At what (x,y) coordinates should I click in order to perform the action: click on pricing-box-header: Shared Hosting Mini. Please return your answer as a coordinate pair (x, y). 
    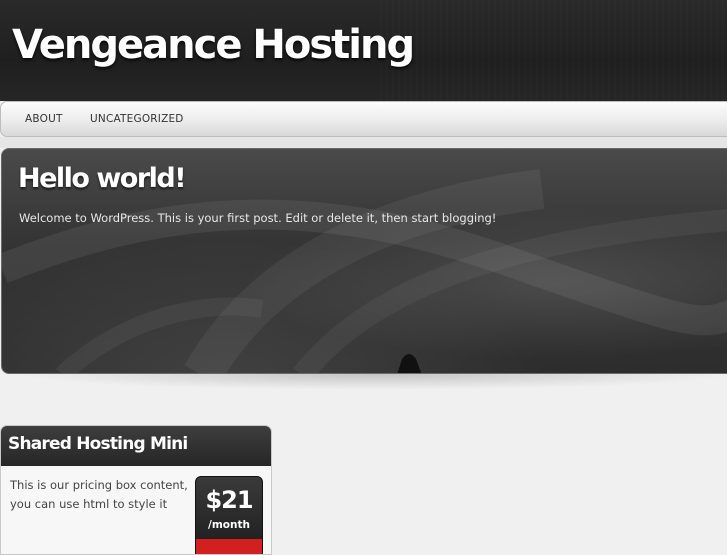
    Looking at the image, I should click on (136, 446).